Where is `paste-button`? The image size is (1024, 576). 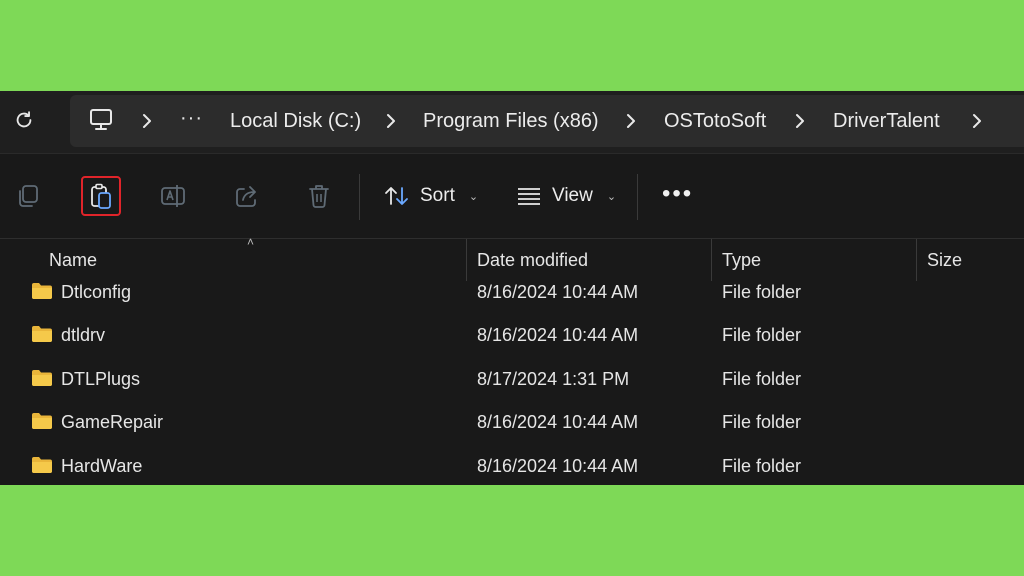 paste-button is located at coordinates (101, 196).